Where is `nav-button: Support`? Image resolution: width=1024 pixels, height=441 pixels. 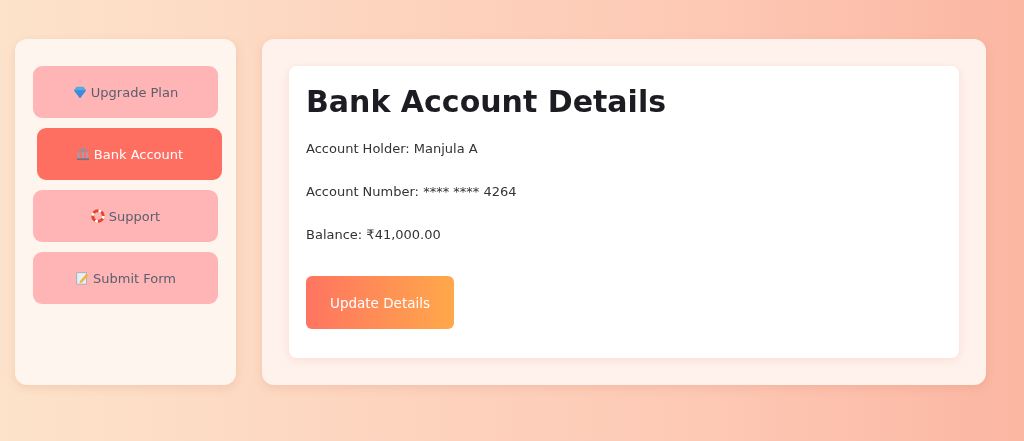 nav-button: Support is located at coordinates (125, 216).